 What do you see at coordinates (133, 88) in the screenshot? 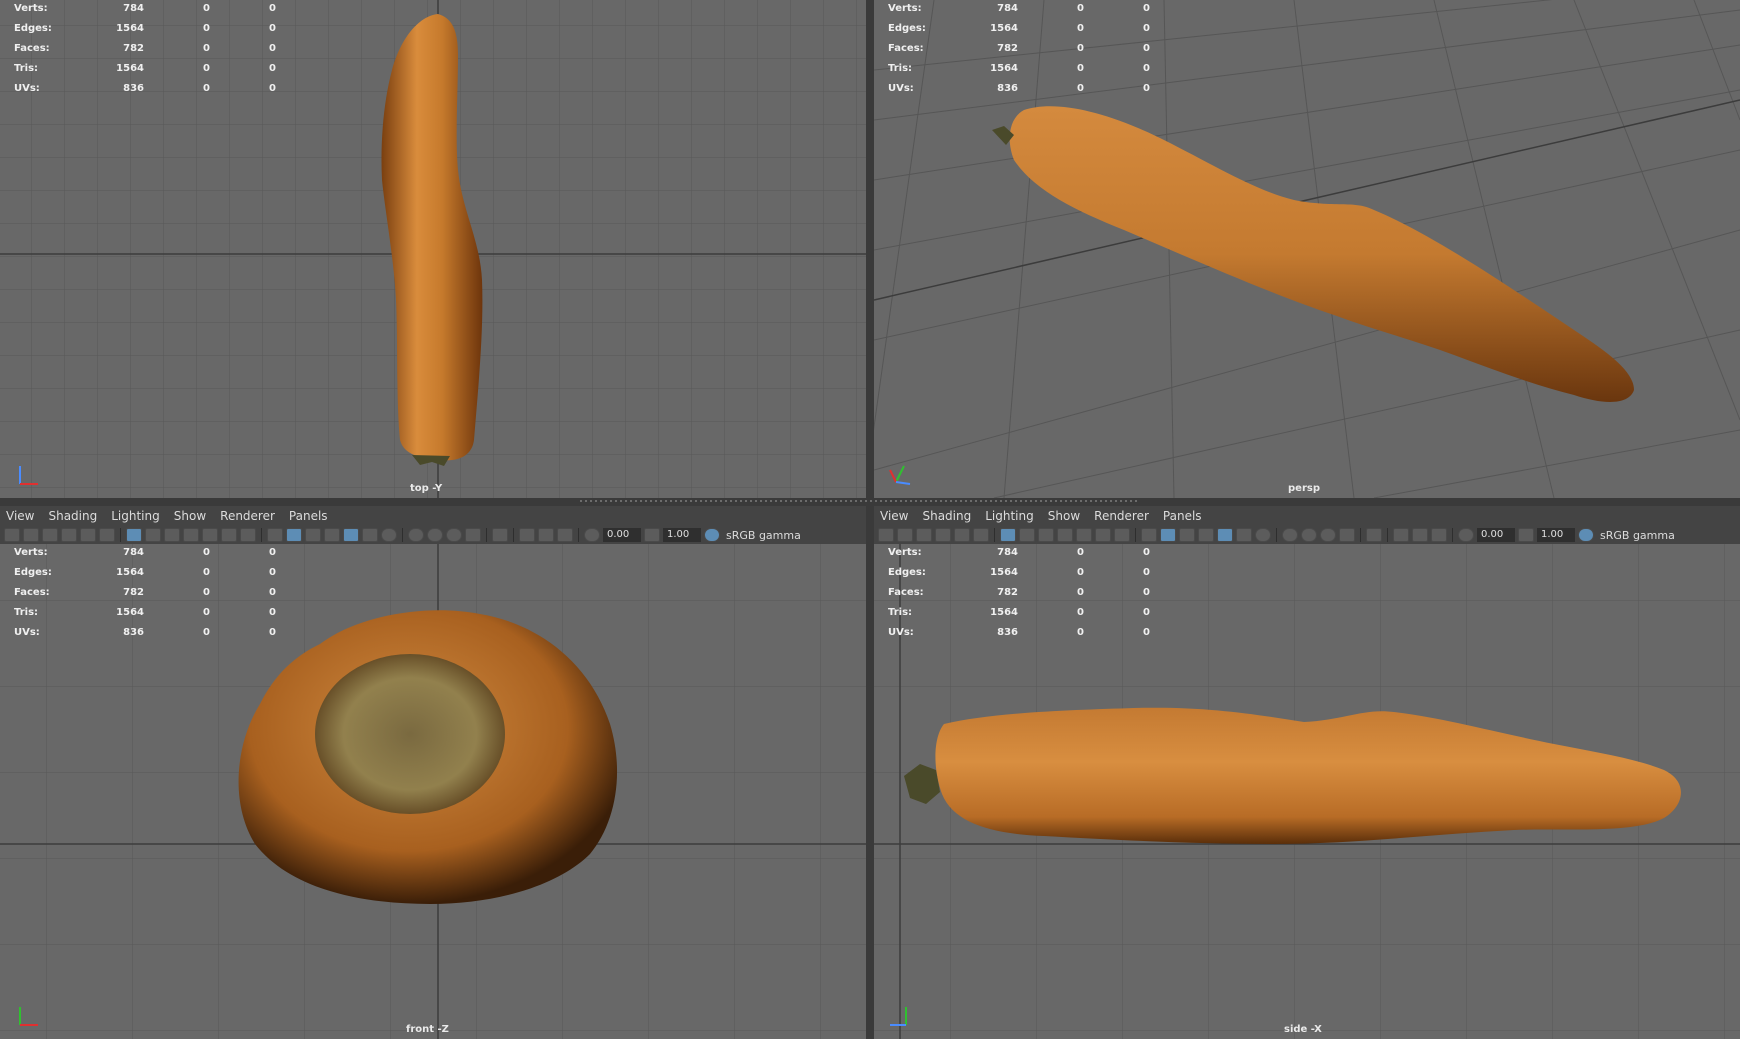
I see `stat-value: 836` at bounding box center [133, 88].